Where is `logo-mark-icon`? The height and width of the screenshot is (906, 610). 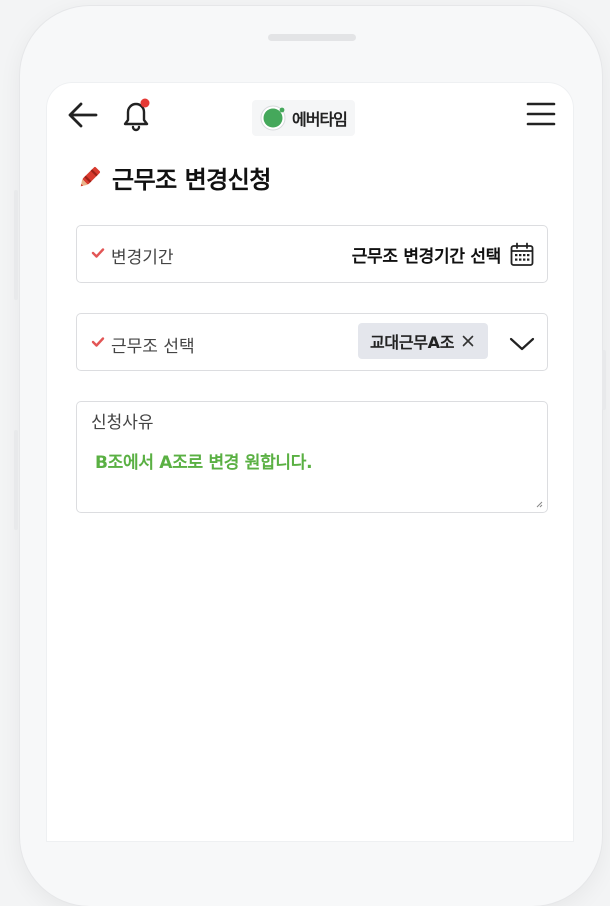
logo-mark-icon is located at coordinates (273, 118).